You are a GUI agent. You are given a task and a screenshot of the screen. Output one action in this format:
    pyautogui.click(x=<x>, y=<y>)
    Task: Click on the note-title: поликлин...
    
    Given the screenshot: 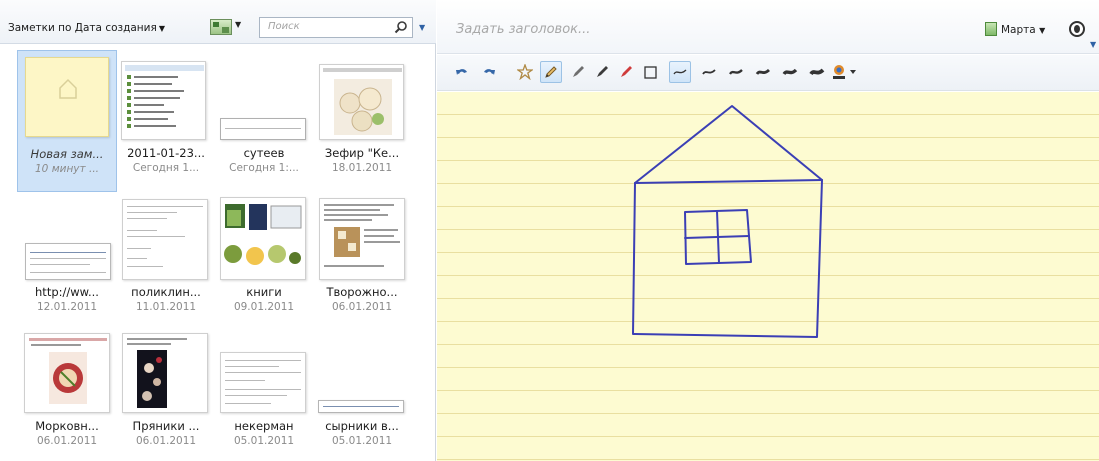 What is the action you would take?
    pyautogui.click(x=166, y=292)
    